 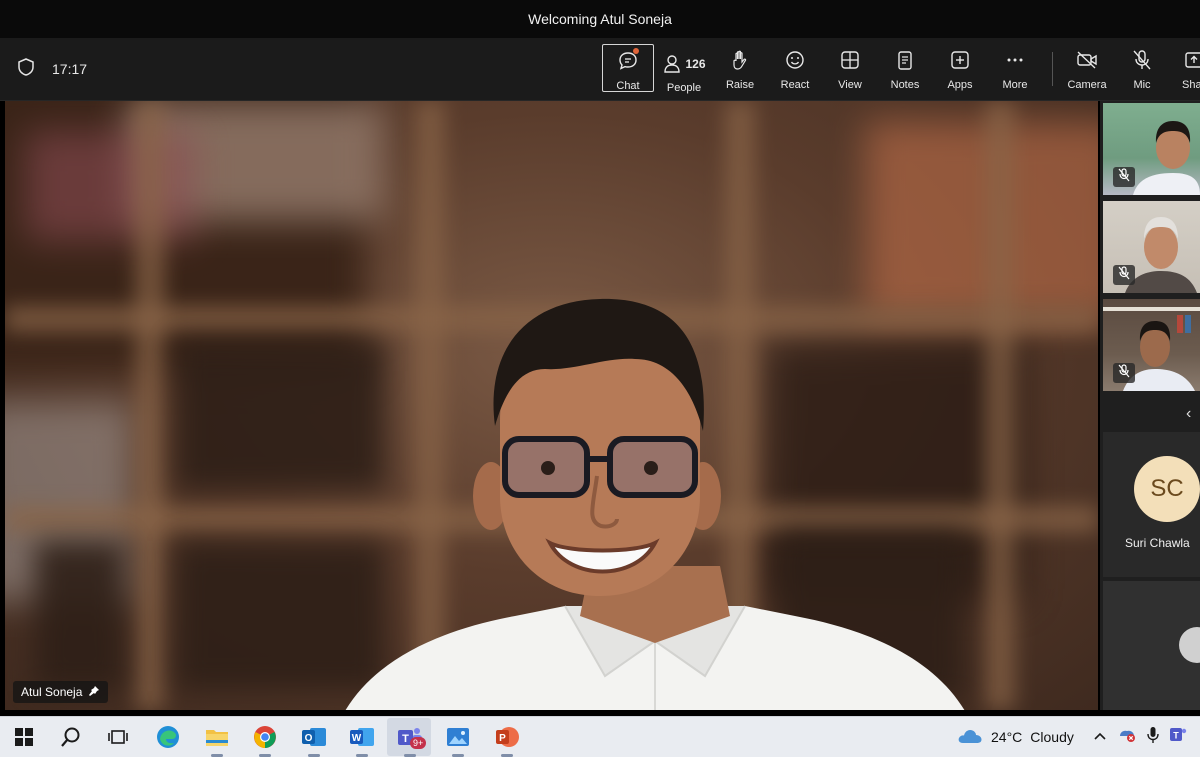 What do you see at coordinates (52, 692) in the screenshot?
I see `participant-name: Atul Soneja` at bounding box center [52, 692].